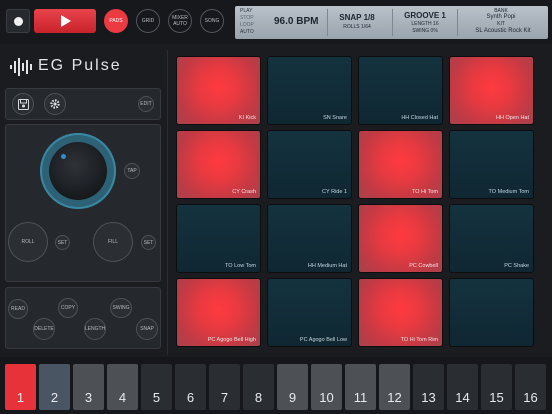  What do you see at coordinates (246, 11) in the screenshot?
I see `lcd-play-label: PLAY` at bounding box center [246, 11].